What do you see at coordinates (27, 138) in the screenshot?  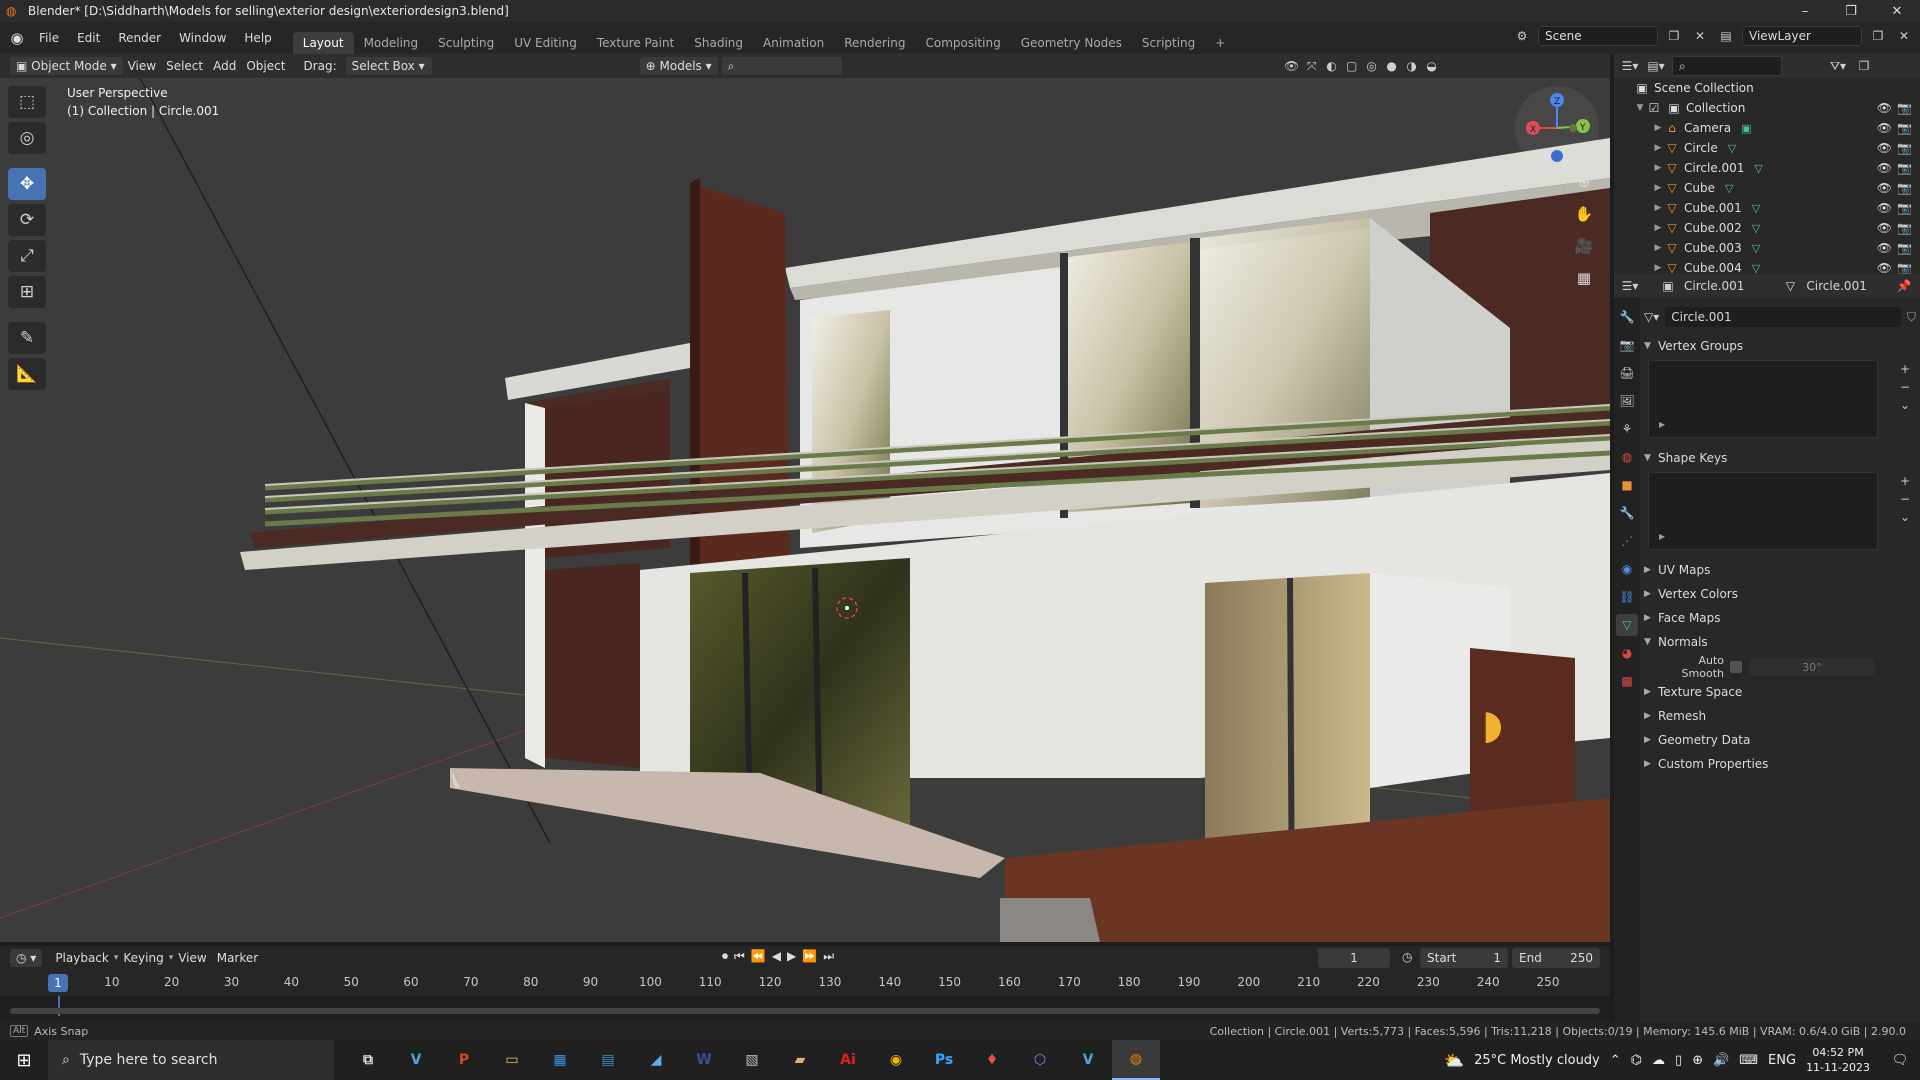 I see `cursor-tool-icon: ◎` at bounding box center [27, 138].